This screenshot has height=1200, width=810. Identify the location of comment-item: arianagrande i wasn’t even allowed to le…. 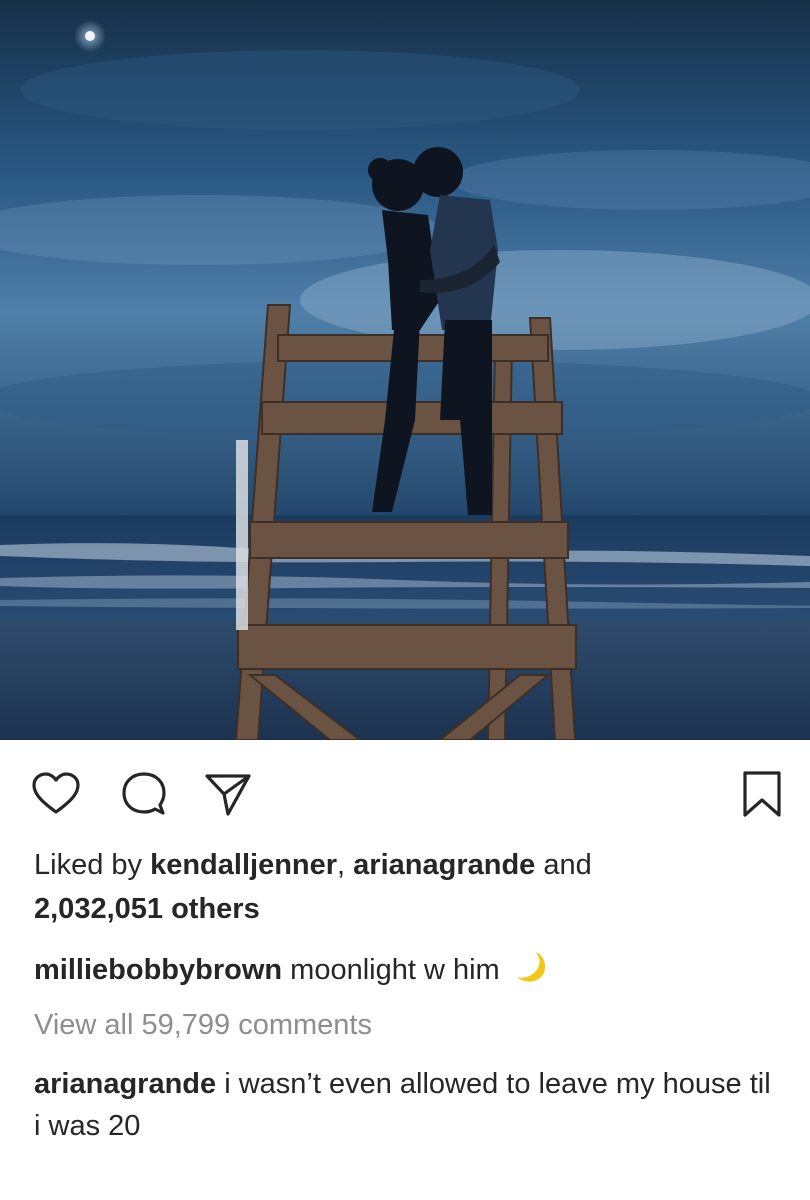
(409, 1105).